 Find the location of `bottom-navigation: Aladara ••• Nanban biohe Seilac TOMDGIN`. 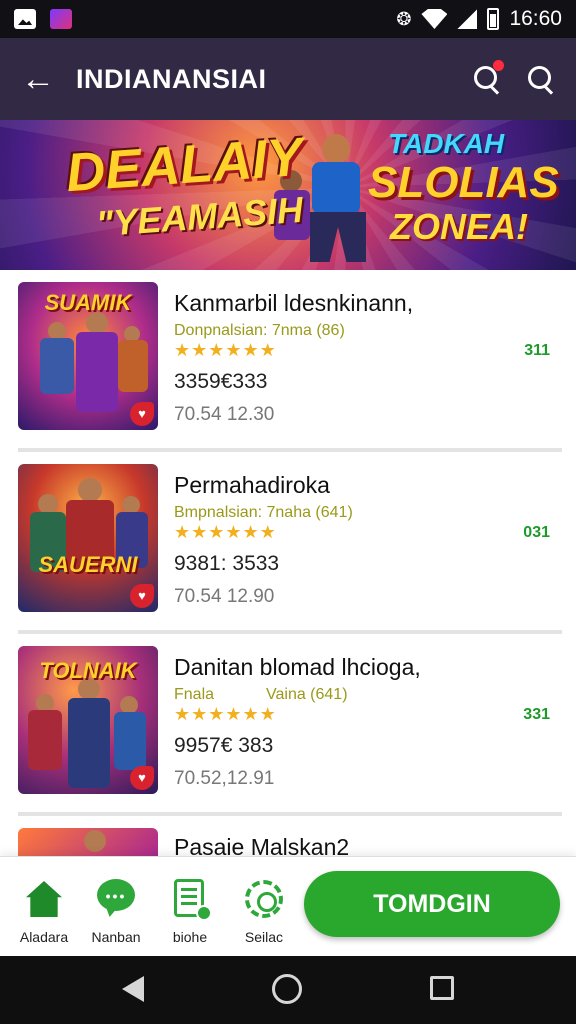

bottom-navigation: Aladara ••• Nanban biohe Seilac TOMDGIN is located at coordinates (288, 906).